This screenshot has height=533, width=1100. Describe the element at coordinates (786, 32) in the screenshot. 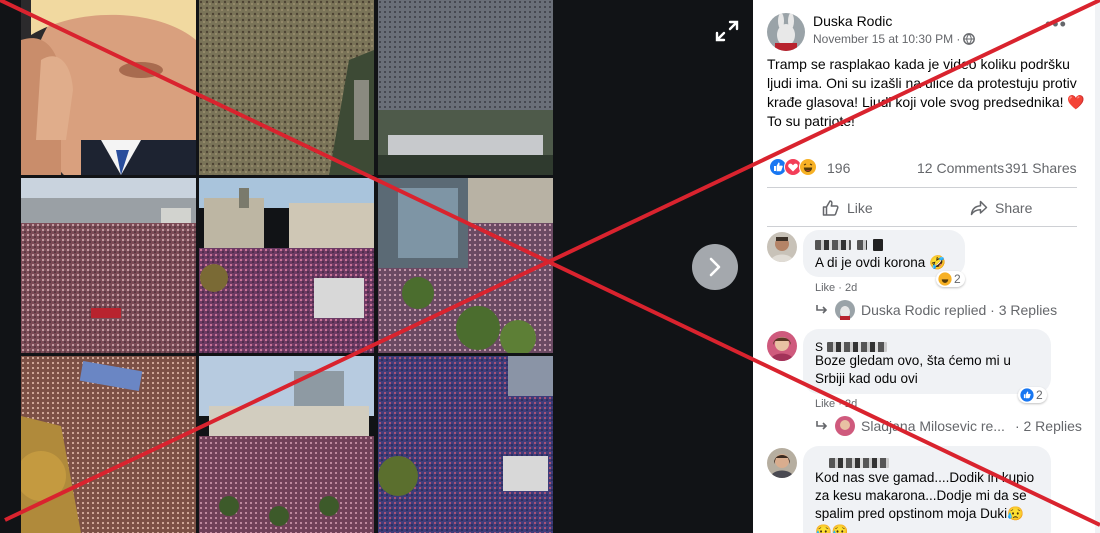

I see `author-avatar` at that location.